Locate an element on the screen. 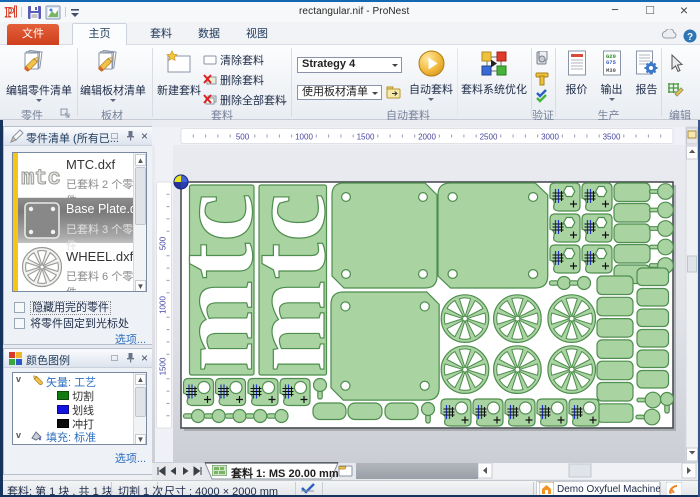 The height and width of the screenshot is (497, 700). svg-text: G75 is located at coordinates (611, 62).